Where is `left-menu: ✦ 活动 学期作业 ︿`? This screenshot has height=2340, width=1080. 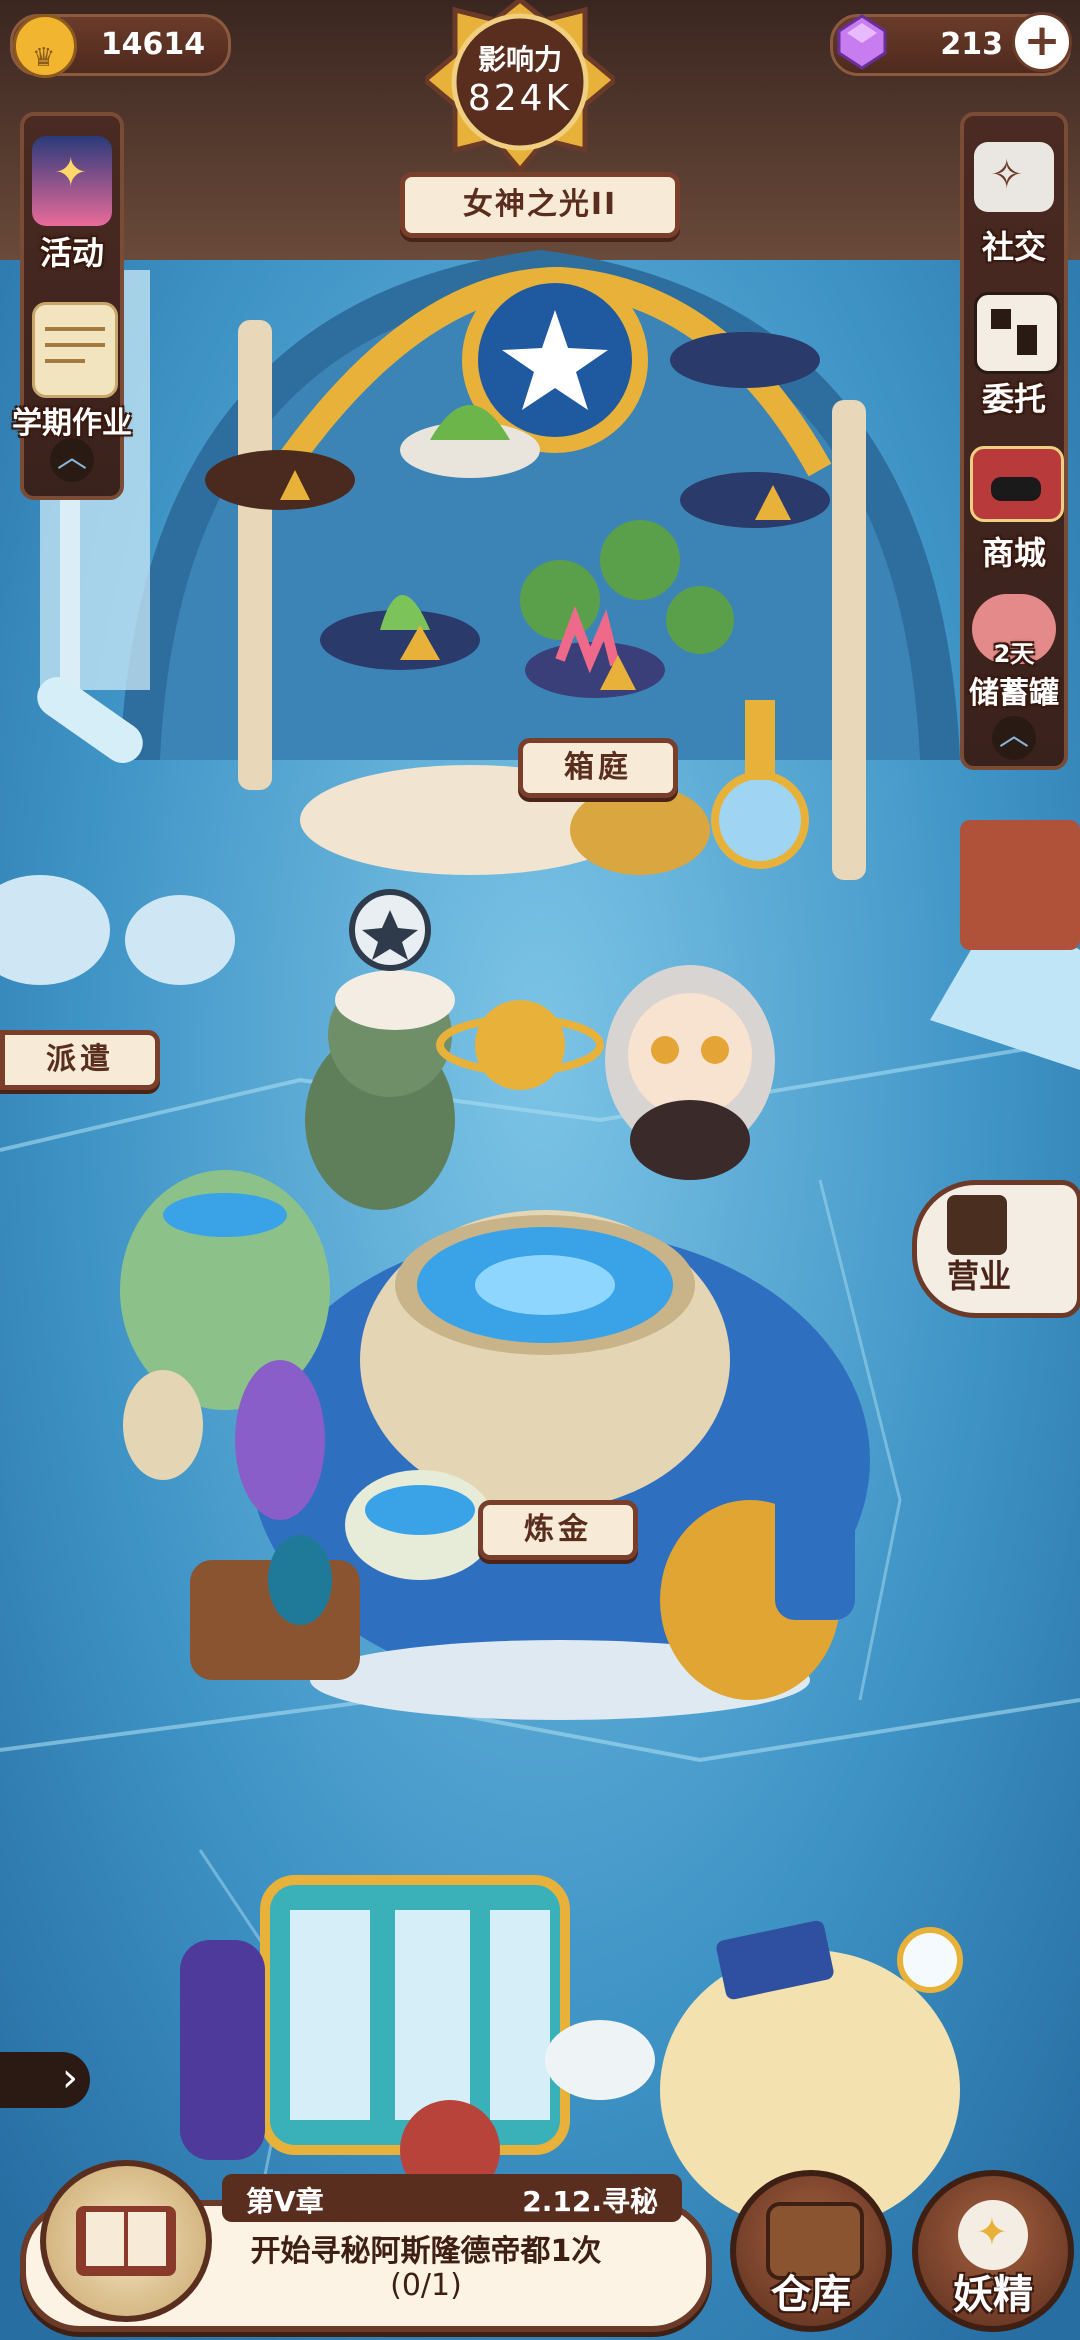
left-menu: ✦ 活动 学期作业 ︿ is located at coordinates (72, 306).